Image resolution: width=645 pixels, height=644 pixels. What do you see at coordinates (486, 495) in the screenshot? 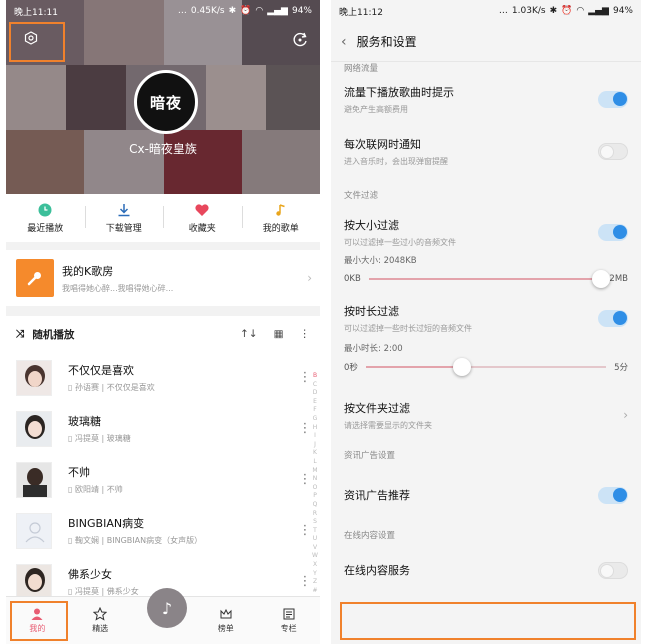
I see `setting-ads-recommend: 资讯广告推荐` at bounding box center [486, 495].